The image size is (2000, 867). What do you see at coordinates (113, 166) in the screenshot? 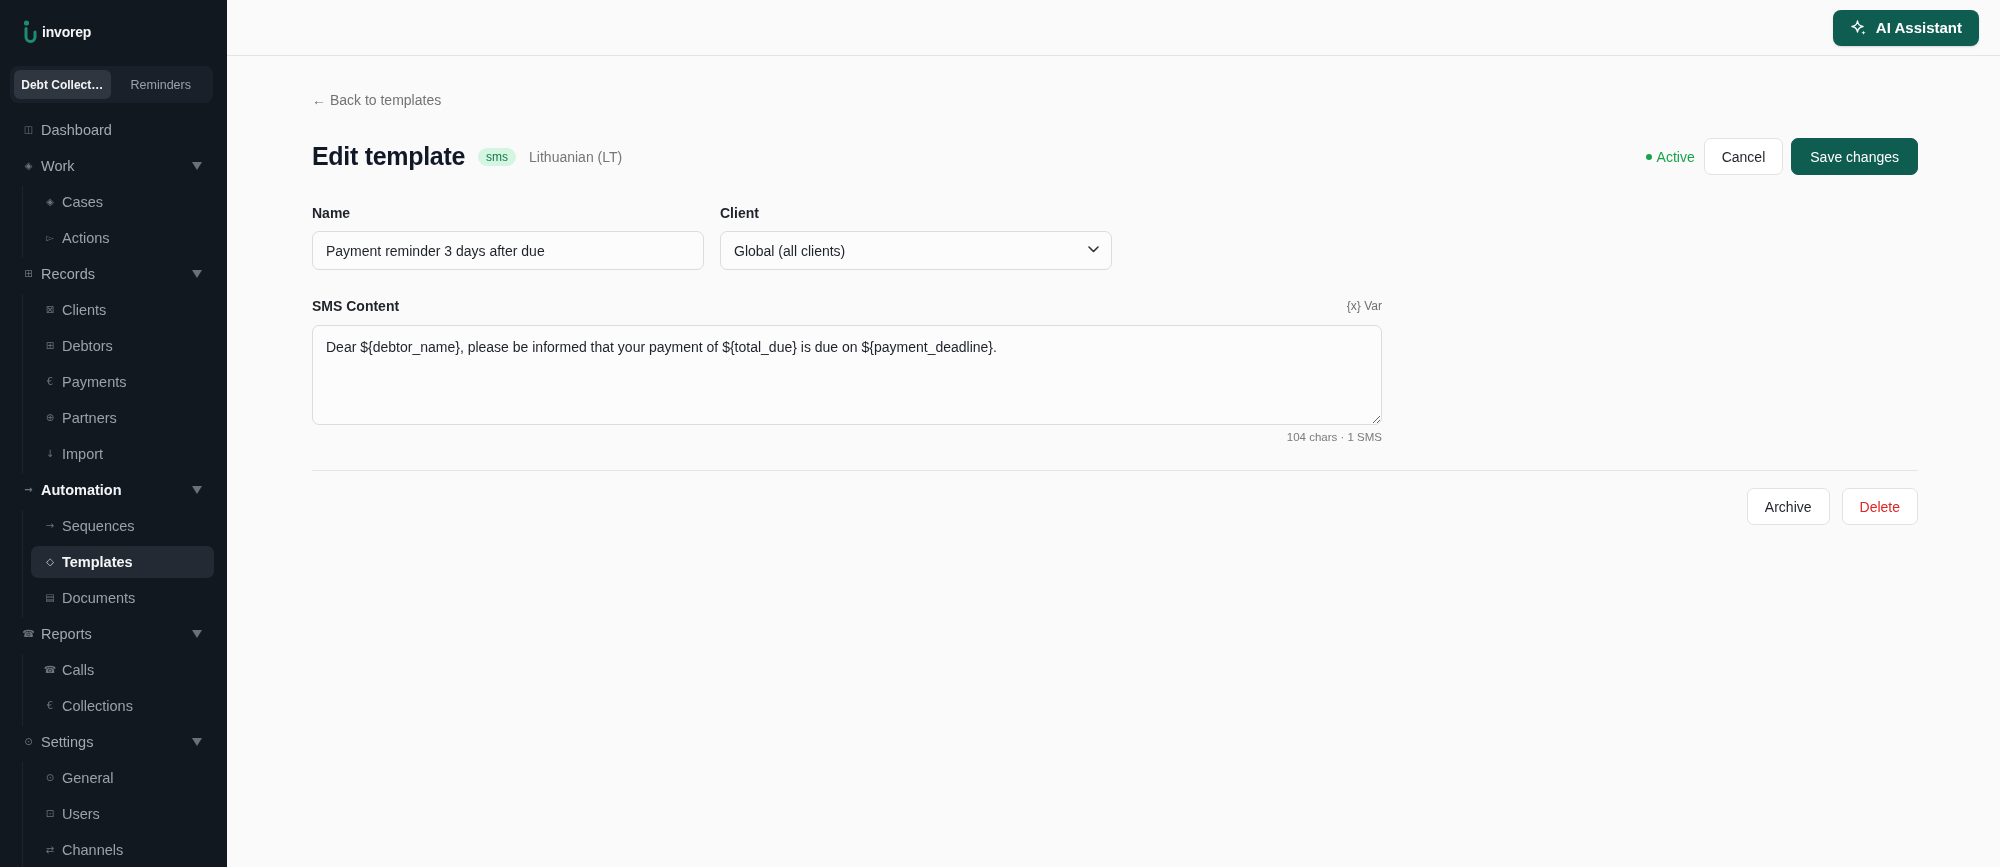
I see `nav-group: ◈ Work` at bounding box center [113, 166].